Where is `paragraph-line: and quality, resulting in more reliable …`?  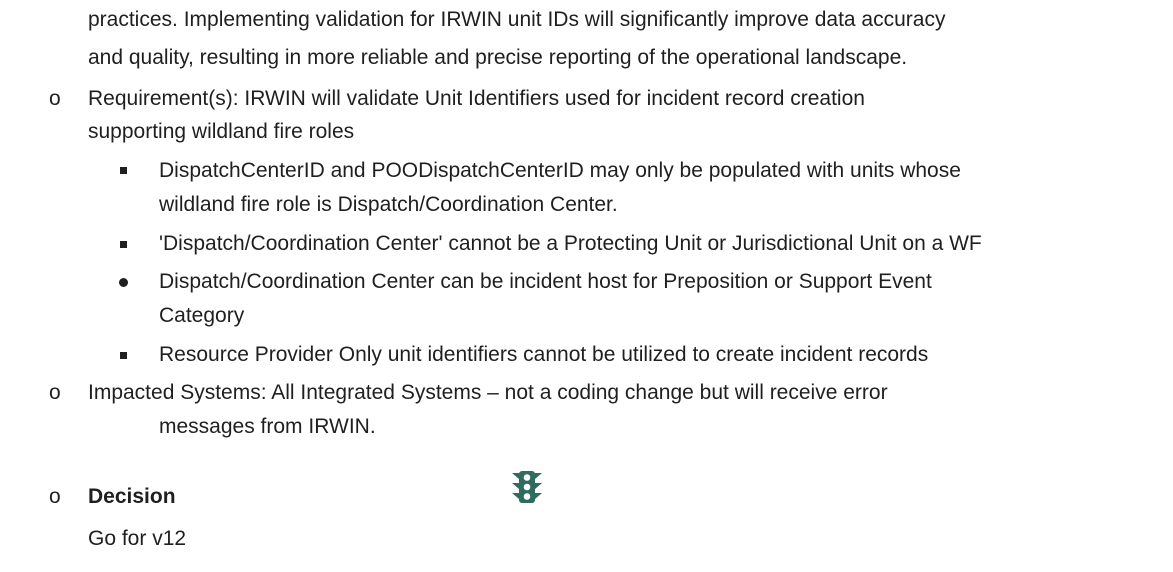 paragraph-line: and quality, resulting in more reliable … is located at coordinates (498, 57).